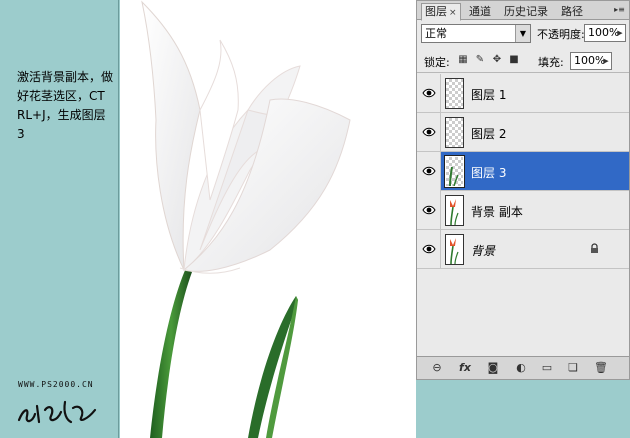 This screenshot has width=630, height=438. I want to click on fill-arrow-icon: ▶, so click(606, 61).